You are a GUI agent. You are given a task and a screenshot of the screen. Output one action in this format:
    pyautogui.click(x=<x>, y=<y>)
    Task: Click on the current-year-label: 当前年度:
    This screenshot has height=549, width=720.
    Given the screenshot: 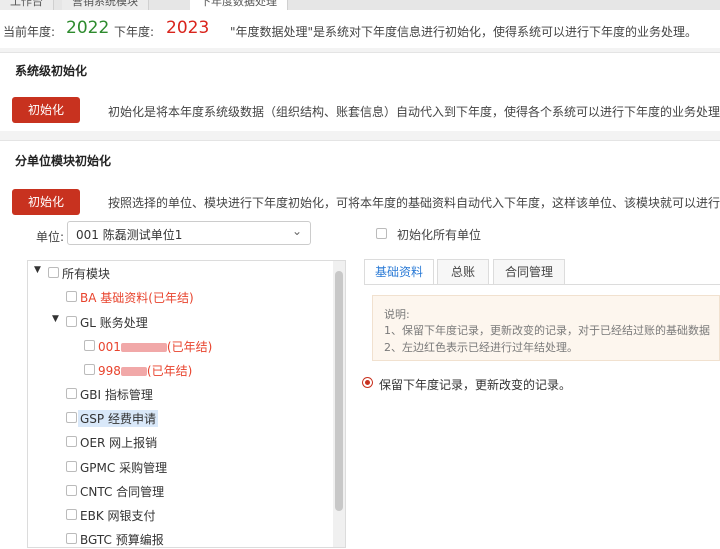 What is the action you would take?
    pyautogui.click(x=29, y=32)
    